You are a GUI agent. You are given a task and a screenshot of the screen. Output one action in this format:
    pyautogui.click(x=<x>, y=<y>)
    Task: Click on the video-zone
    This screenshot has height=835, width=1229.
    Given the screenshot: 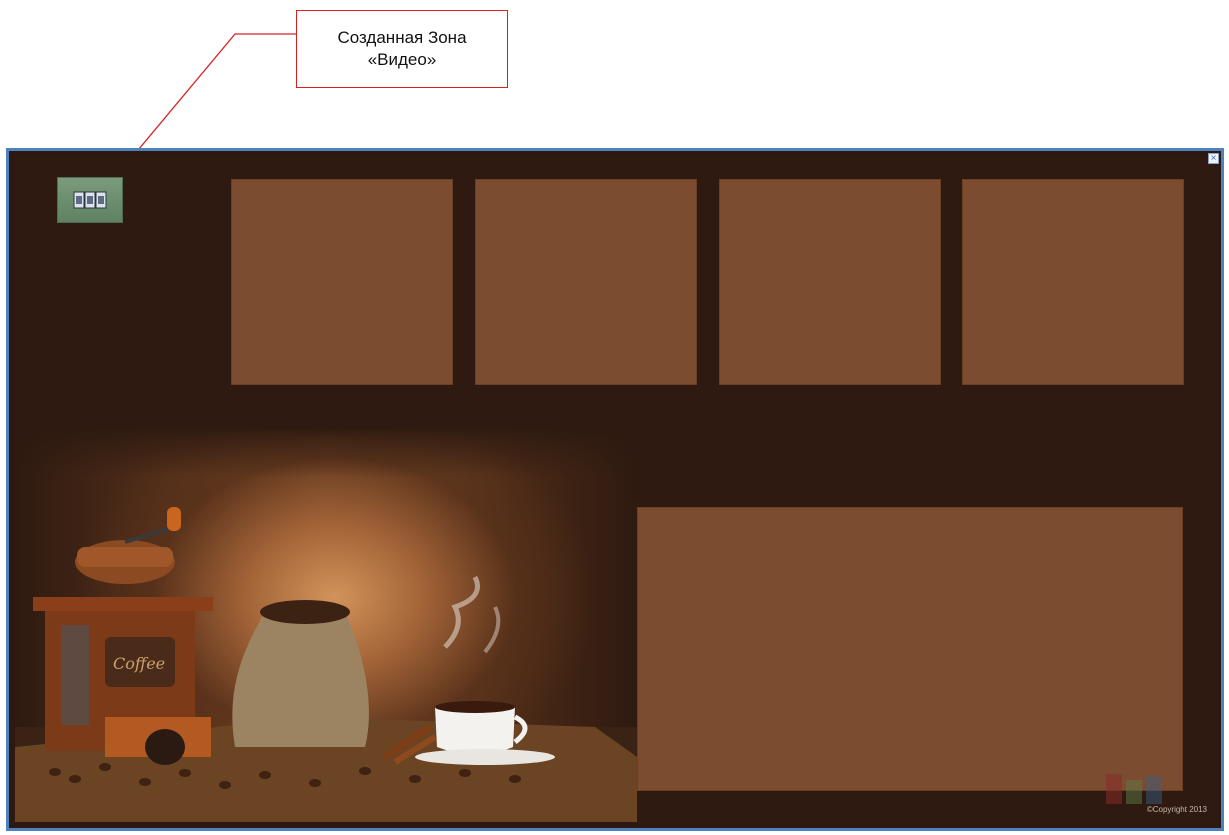 What is the action you would take?
    pyautogui.click(x=90, y=200)
    